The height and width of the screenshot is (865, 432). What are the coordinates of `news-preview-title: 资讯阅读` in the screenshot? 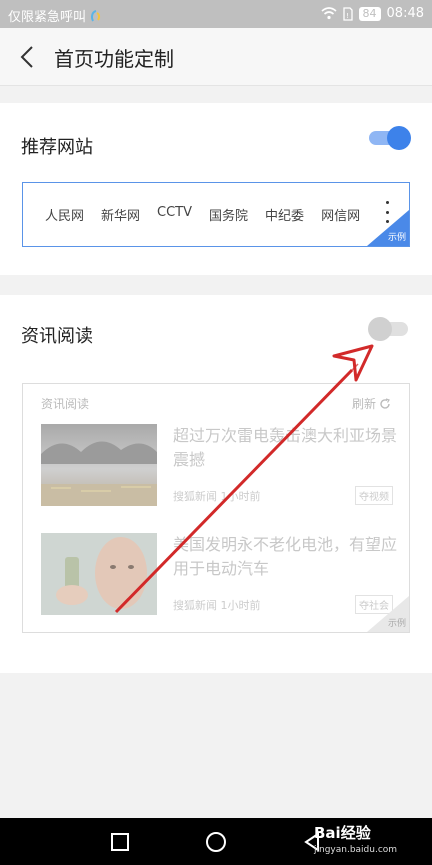 It's located at (65, 404).